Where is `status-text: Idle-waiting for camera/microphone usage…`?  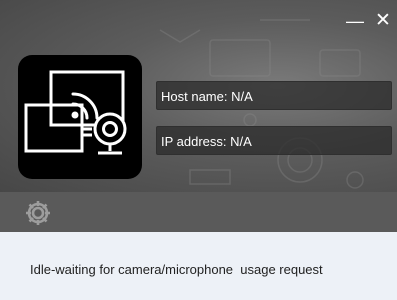
status-text: Idle-waiting for camera/microphone usage… is located at coordinates (176, 269).